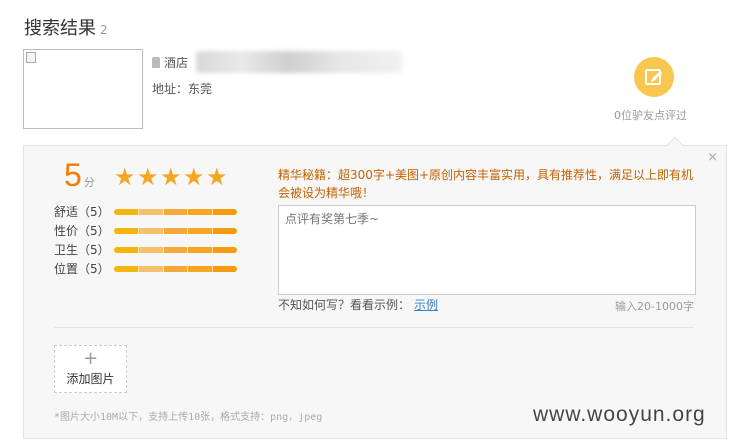 The width and height of the screenshot is (740, 443). I want to click on photo-hint: *图片大小10M以下，支持上传10张，格式支持：png，jpeg, so click(188, 417).